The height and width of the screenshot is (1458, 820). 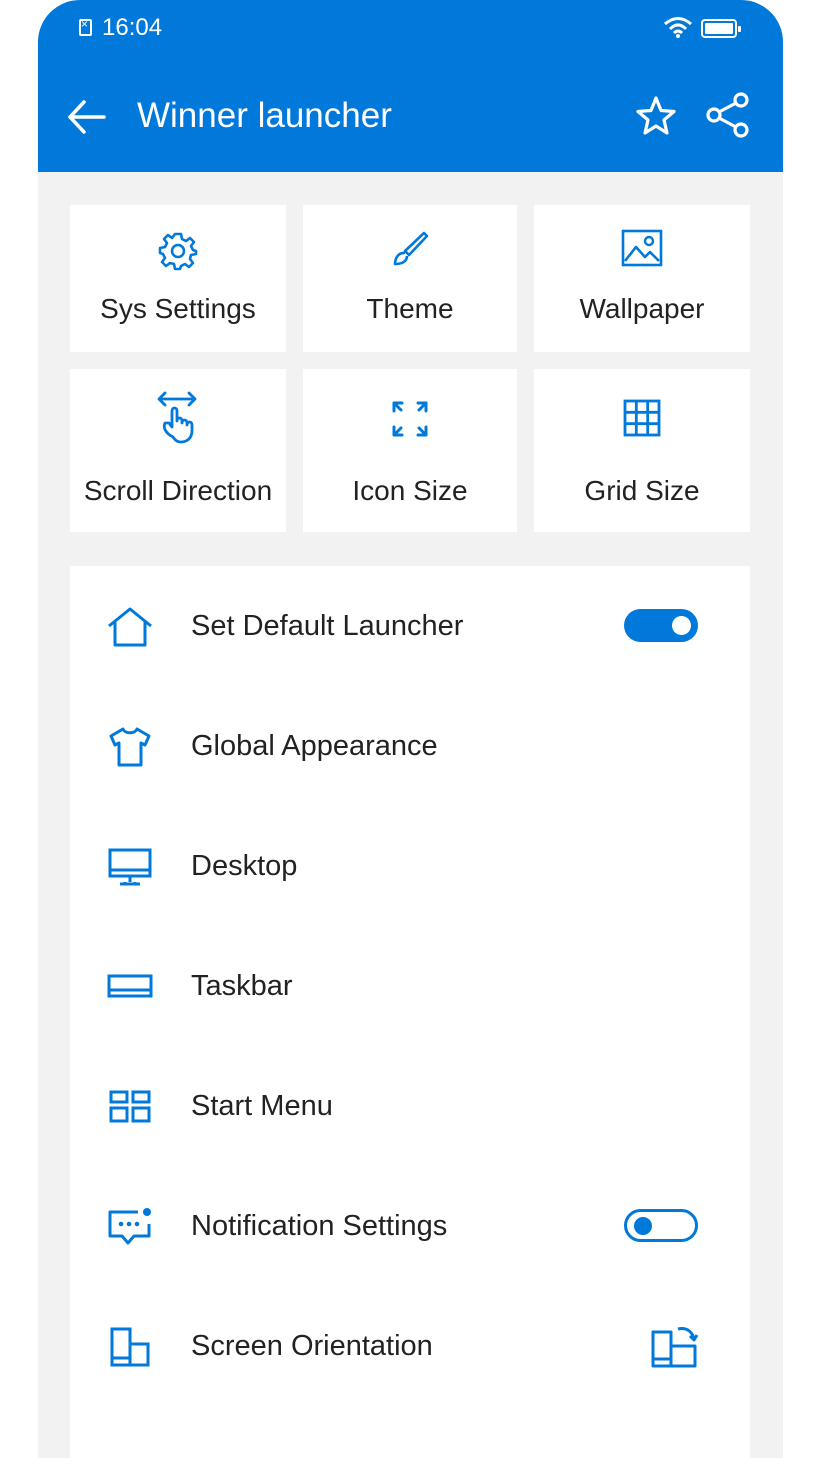 I want to click on setting-label: Taskbar, so click(x=242, y=986).